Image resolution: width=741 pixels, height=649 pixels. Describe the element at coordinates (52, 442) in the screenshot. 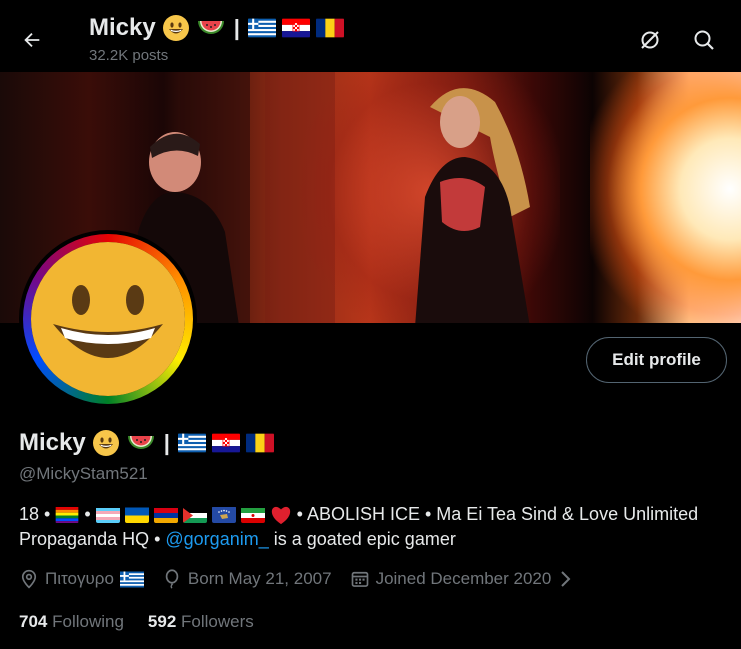

I see `profile-display-name: Micky` at that location.